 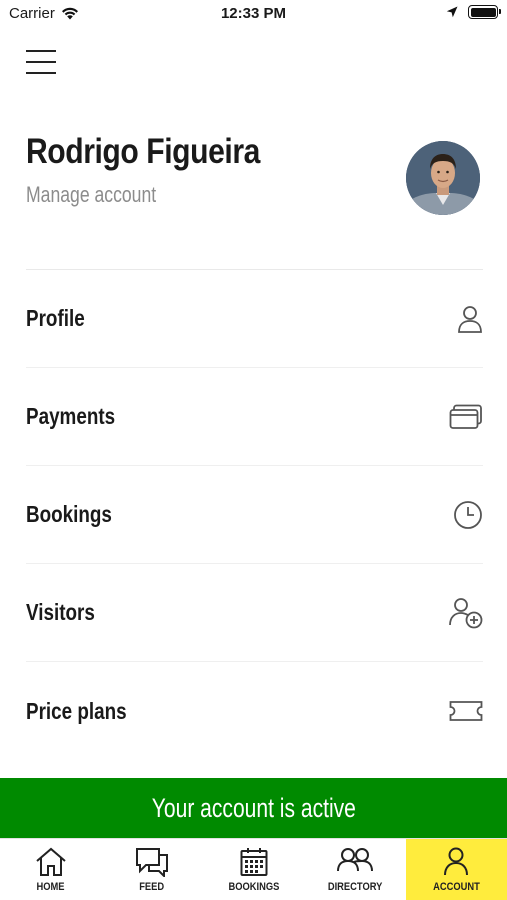 I want to click on tab-feed: FEED, so click(x=151, y=869).